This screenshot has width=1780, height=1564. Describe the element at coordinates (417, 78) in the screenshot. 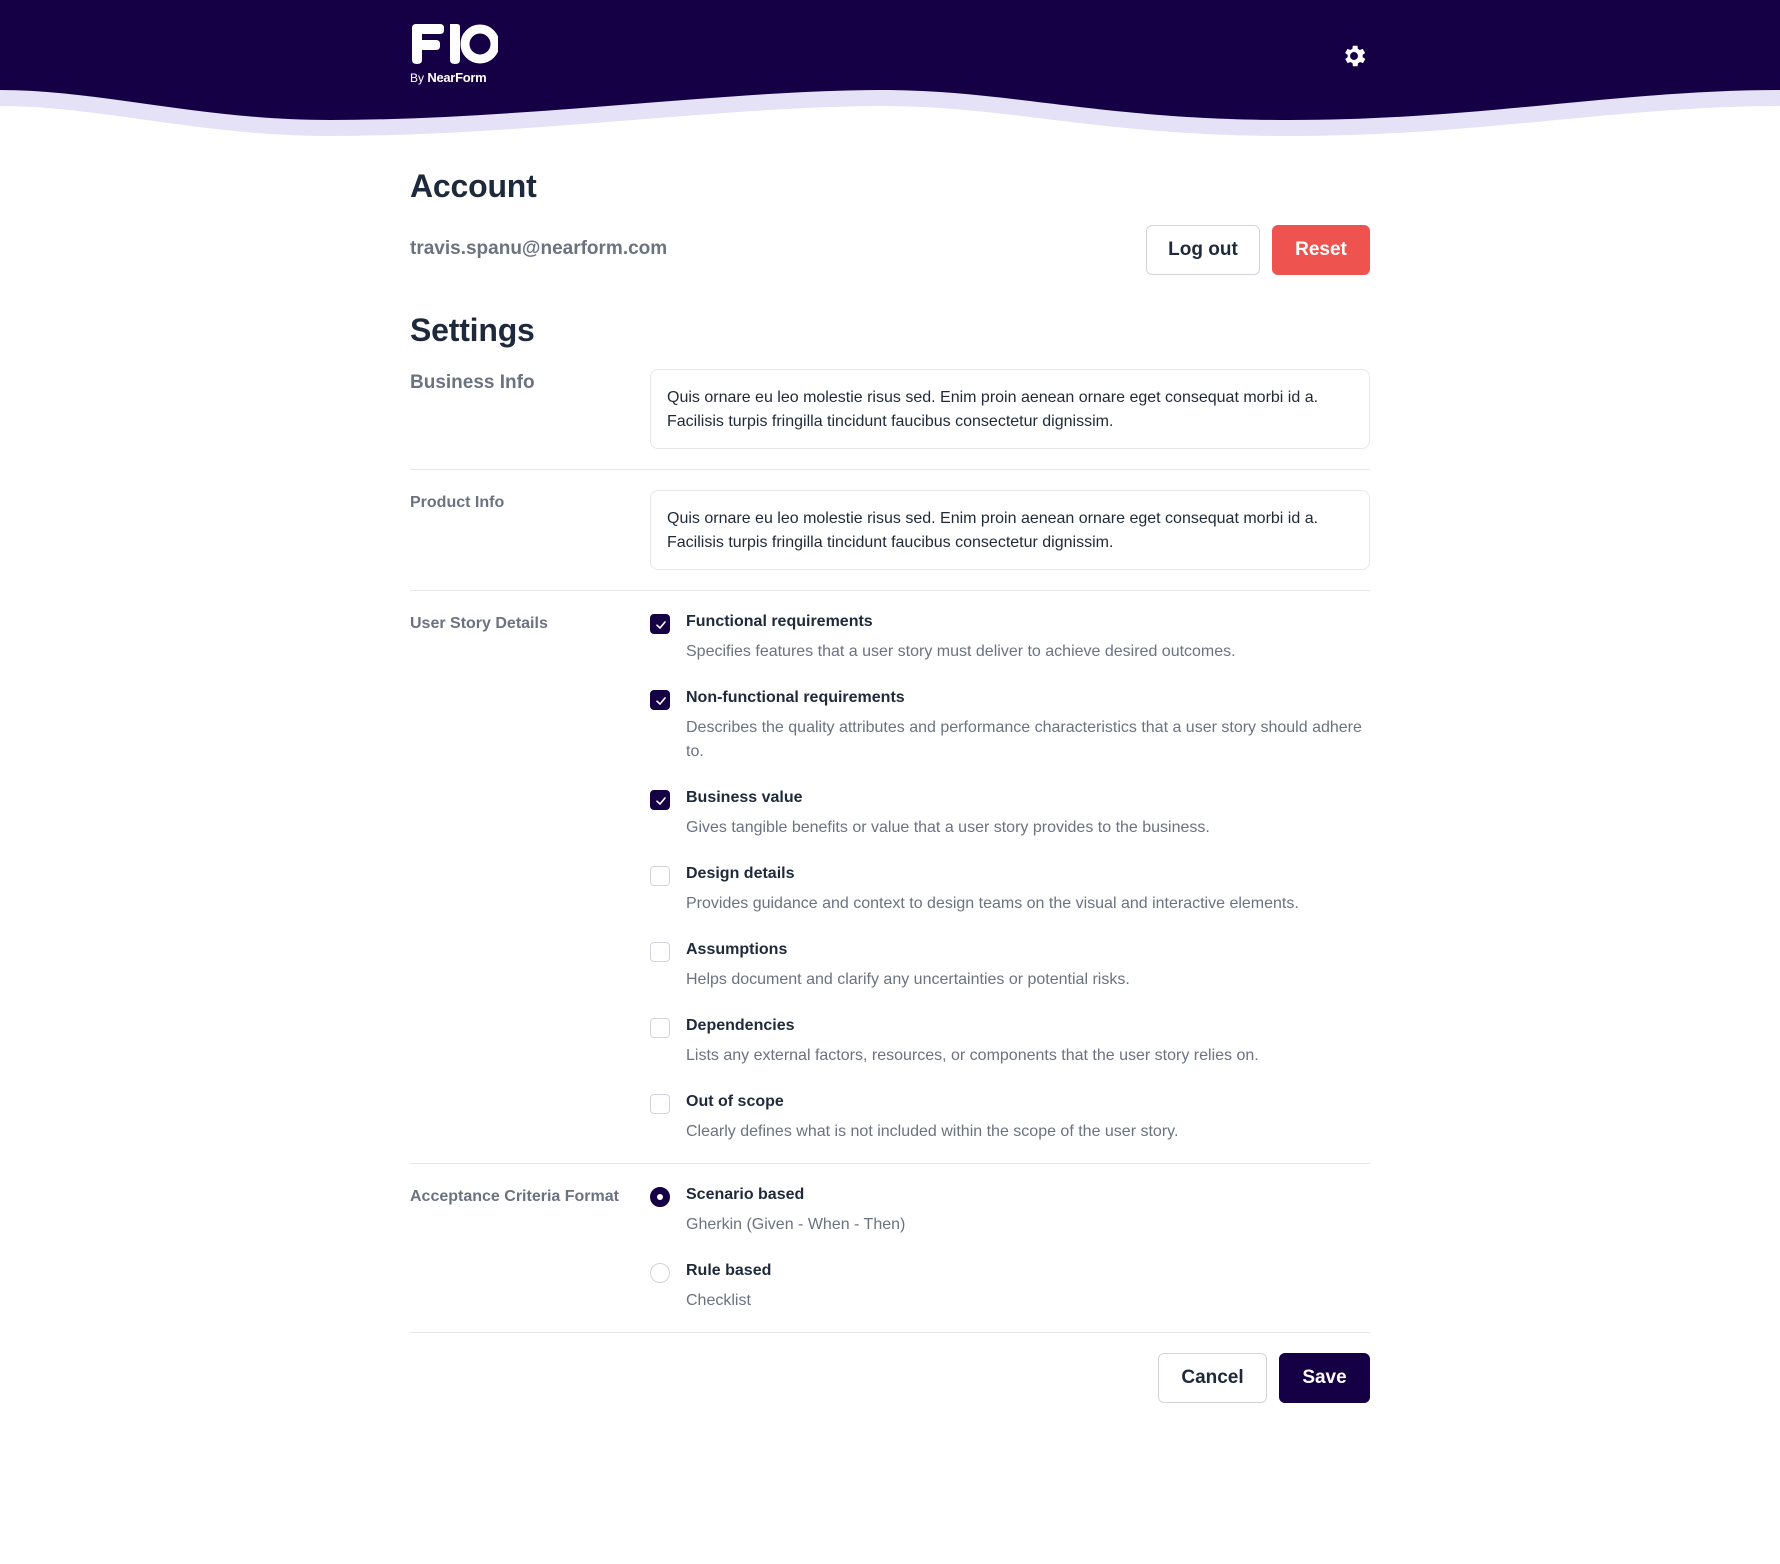

I see `logo-by-text: By` at that location.